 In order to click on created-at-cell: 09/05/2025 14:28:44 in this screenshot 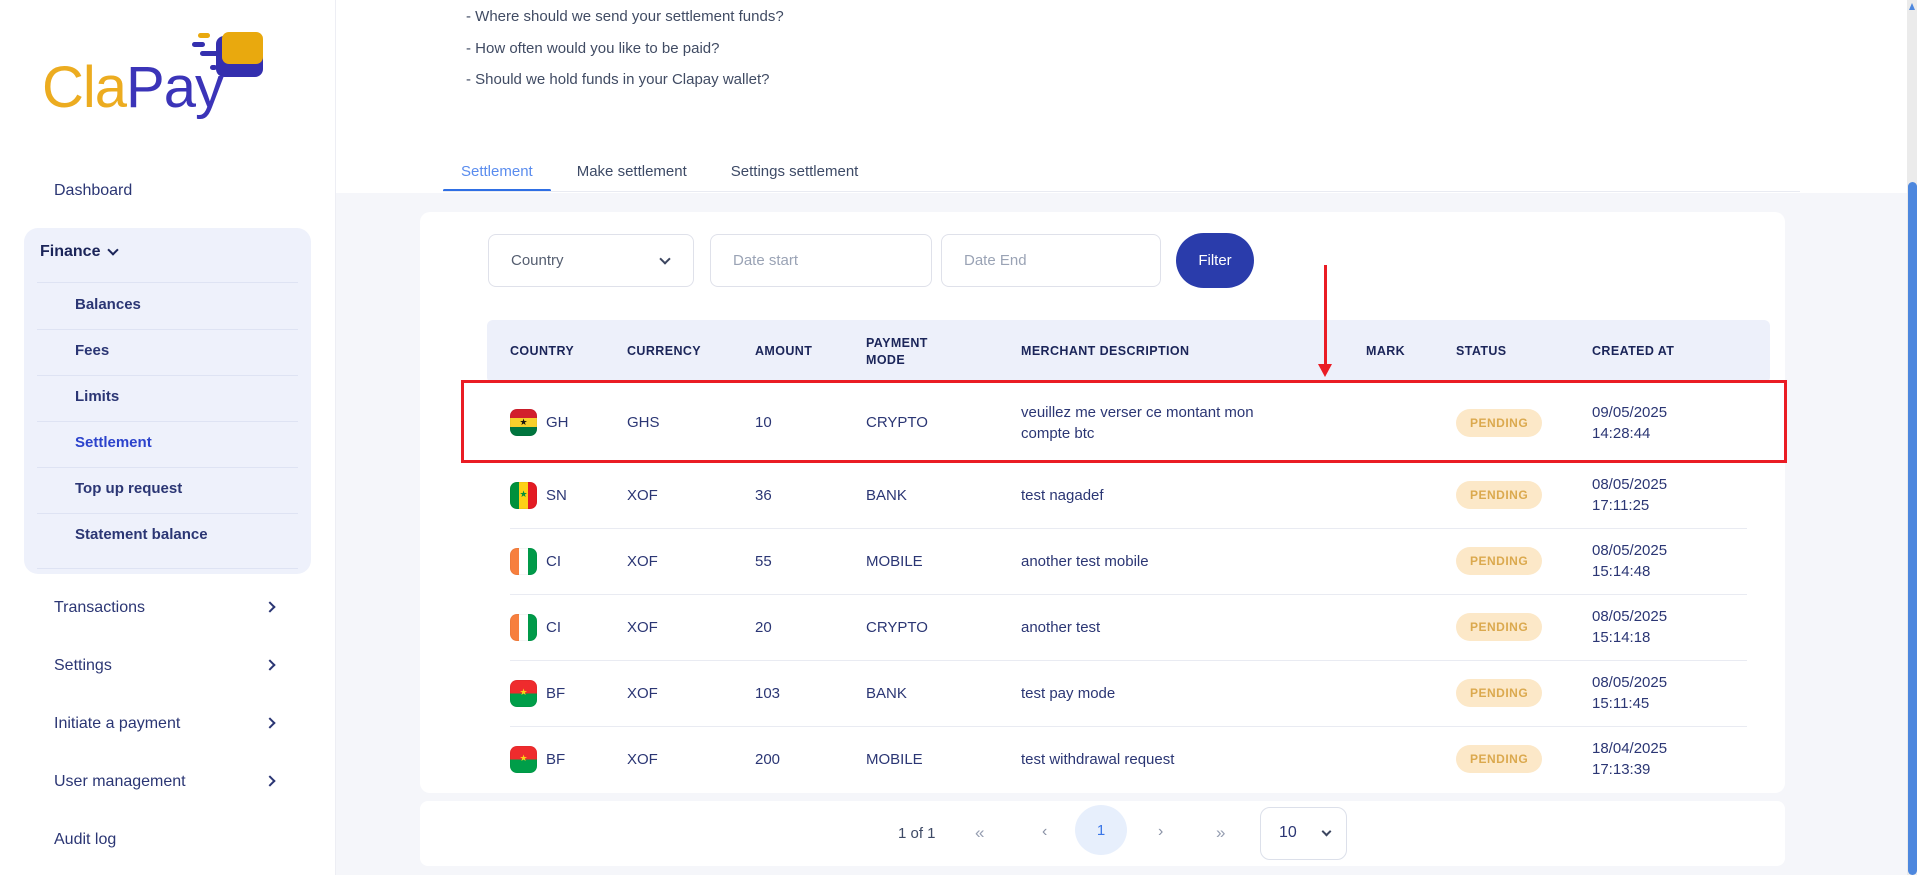, I will do `click(1681, 423)`.